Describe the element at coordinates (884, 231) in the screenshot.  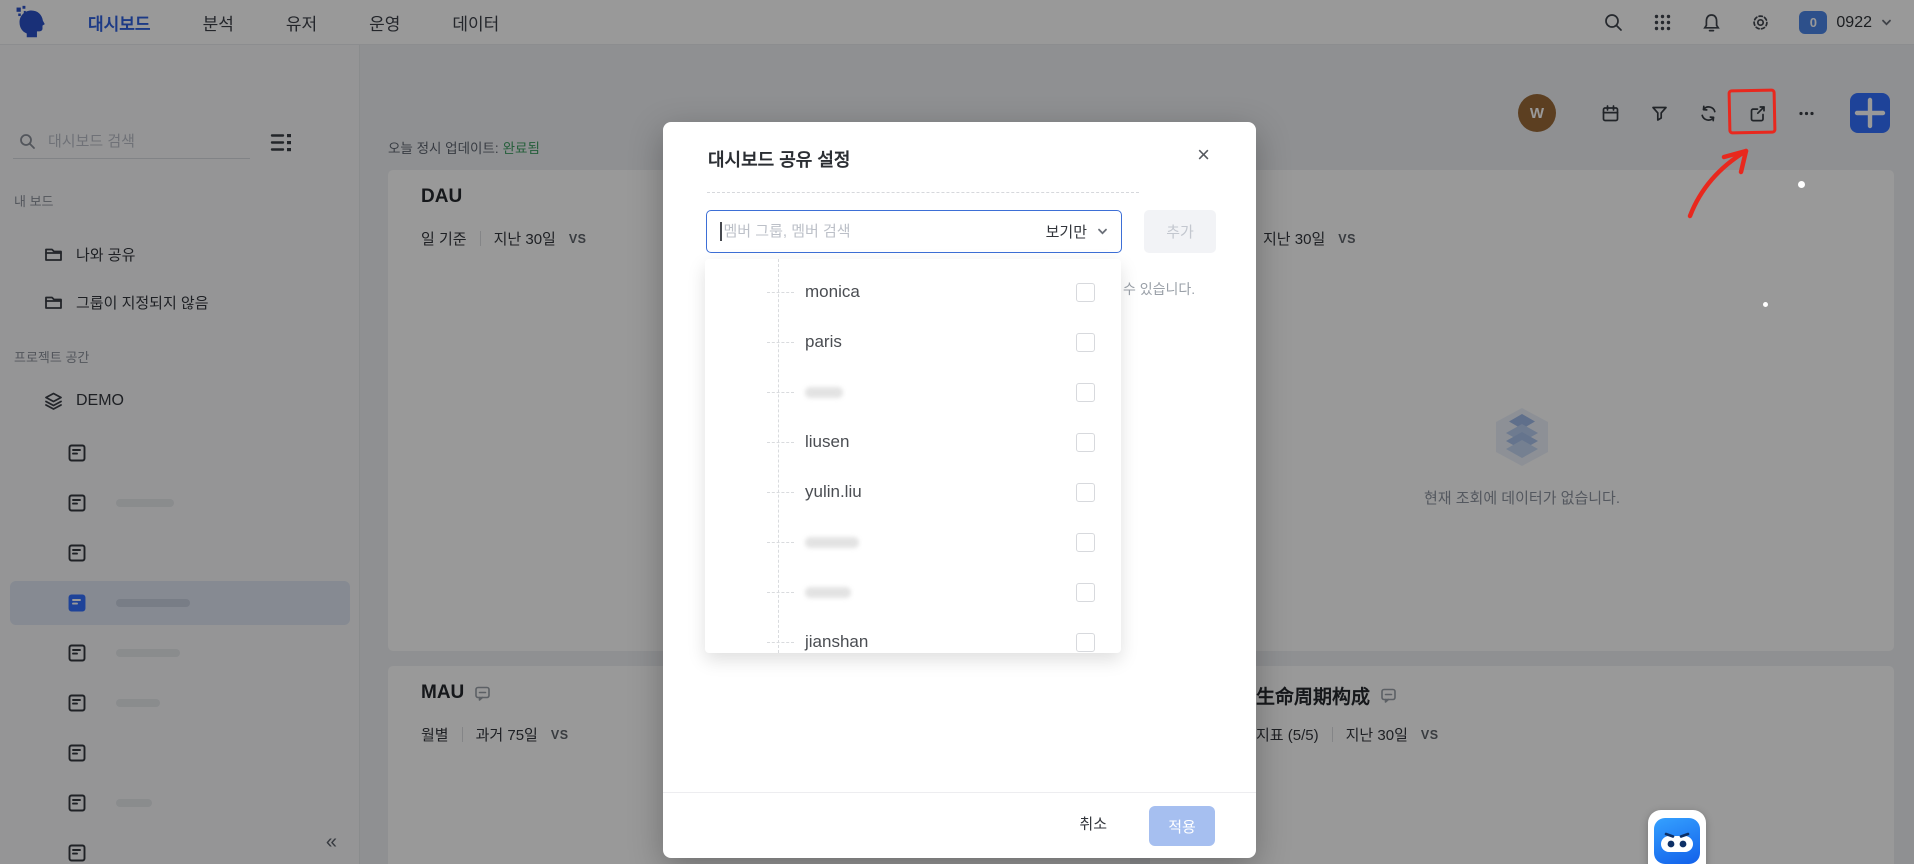
I see `member-search-input` at that location.